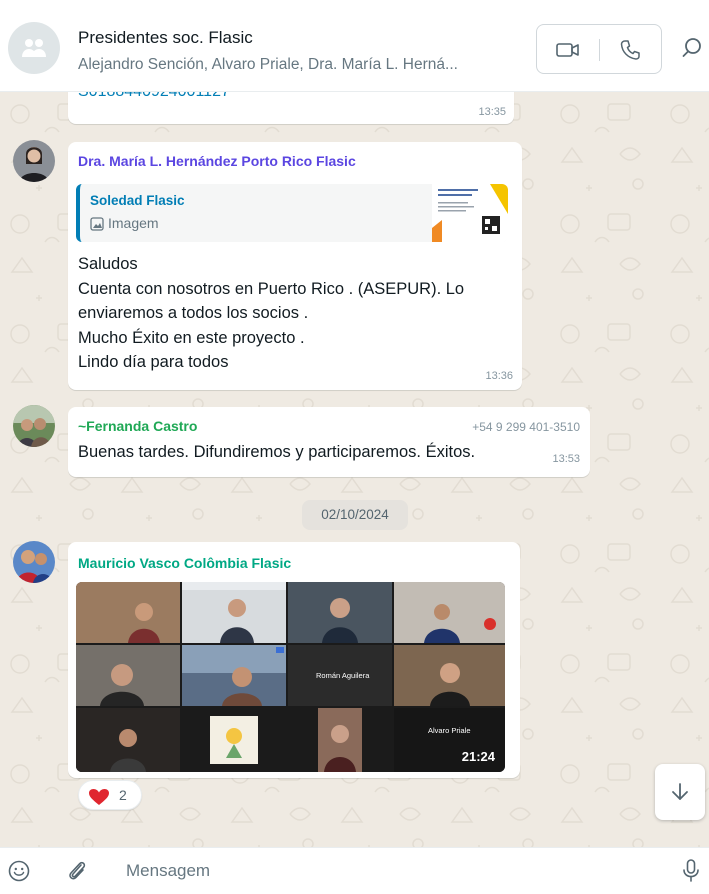  I want to click on call-buttons, so click(599, 49).